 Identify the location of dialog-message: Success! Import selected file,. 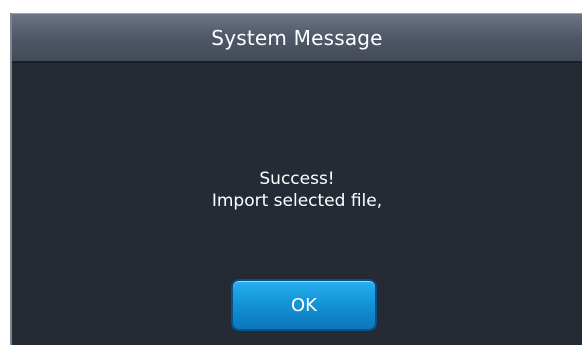
(297, 190).